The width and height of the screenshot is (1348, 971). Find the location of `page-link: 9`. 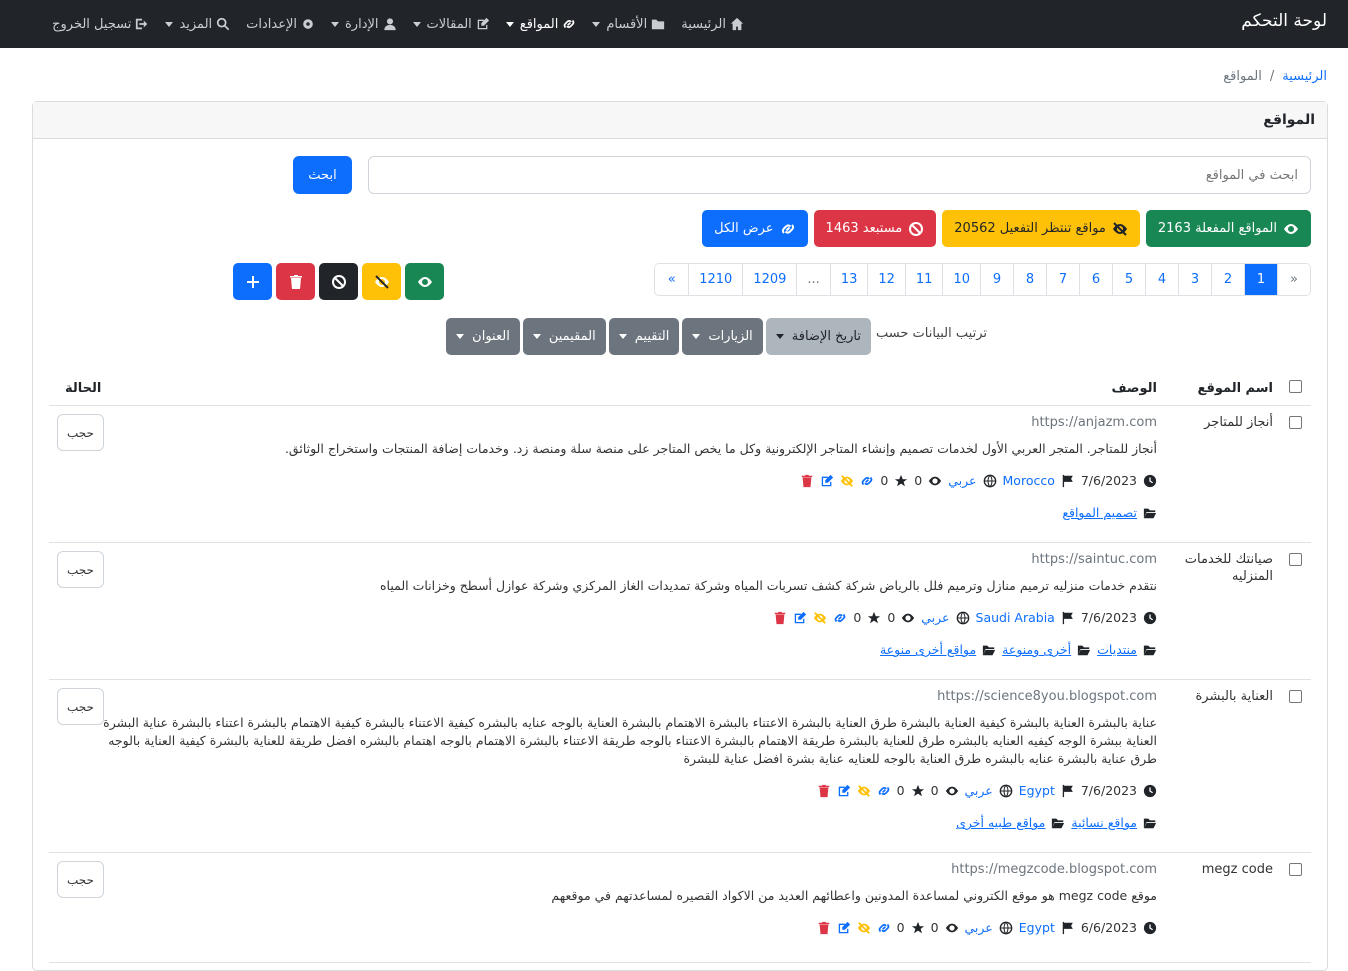

page-link: 9 is located at coordinates (996, 279).